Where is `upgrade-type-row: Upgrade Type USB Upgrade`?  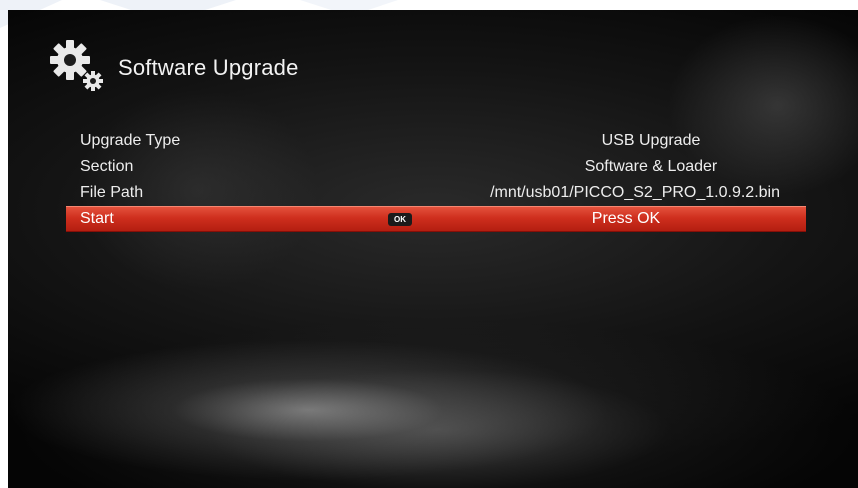 upgrade-type-row: Upgrade Type USB Upgrade is located at coordinates (436, 141).